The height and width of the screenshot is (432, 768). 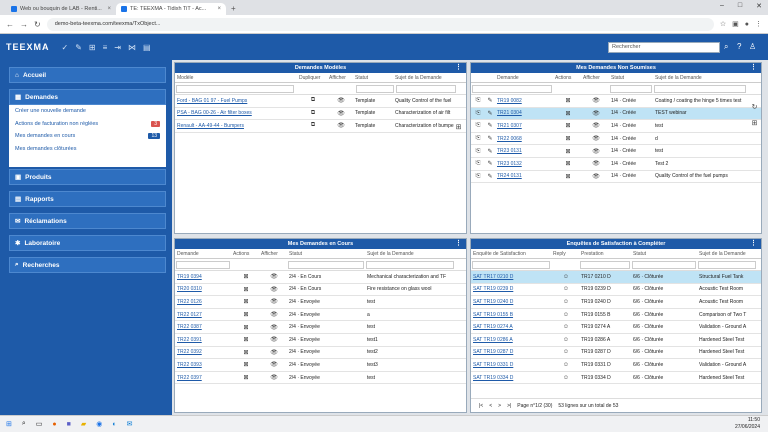 What do you see at coordinates (92, 47) in the screenshot?
I see `chart-icon: ⊞` at bounding box center [92, 47].